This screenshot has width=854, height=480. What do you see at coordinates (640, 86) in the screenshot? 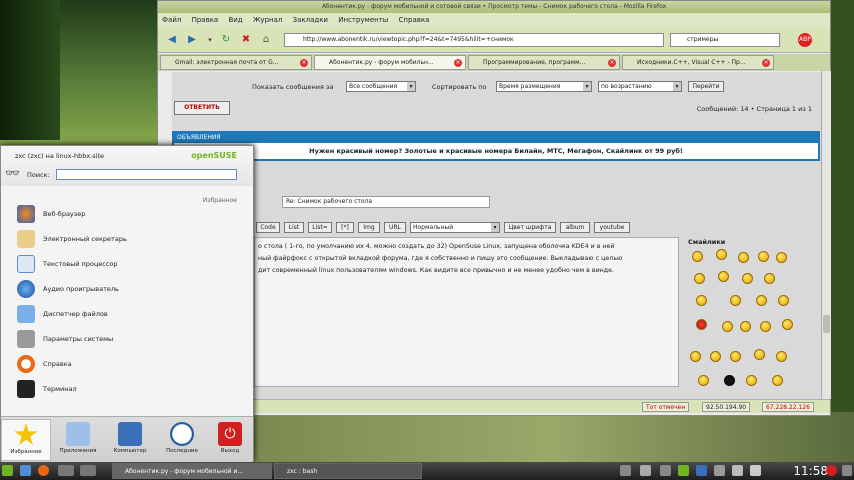
I see `order-select: по возрастанию` at bounding box center [640, 86].